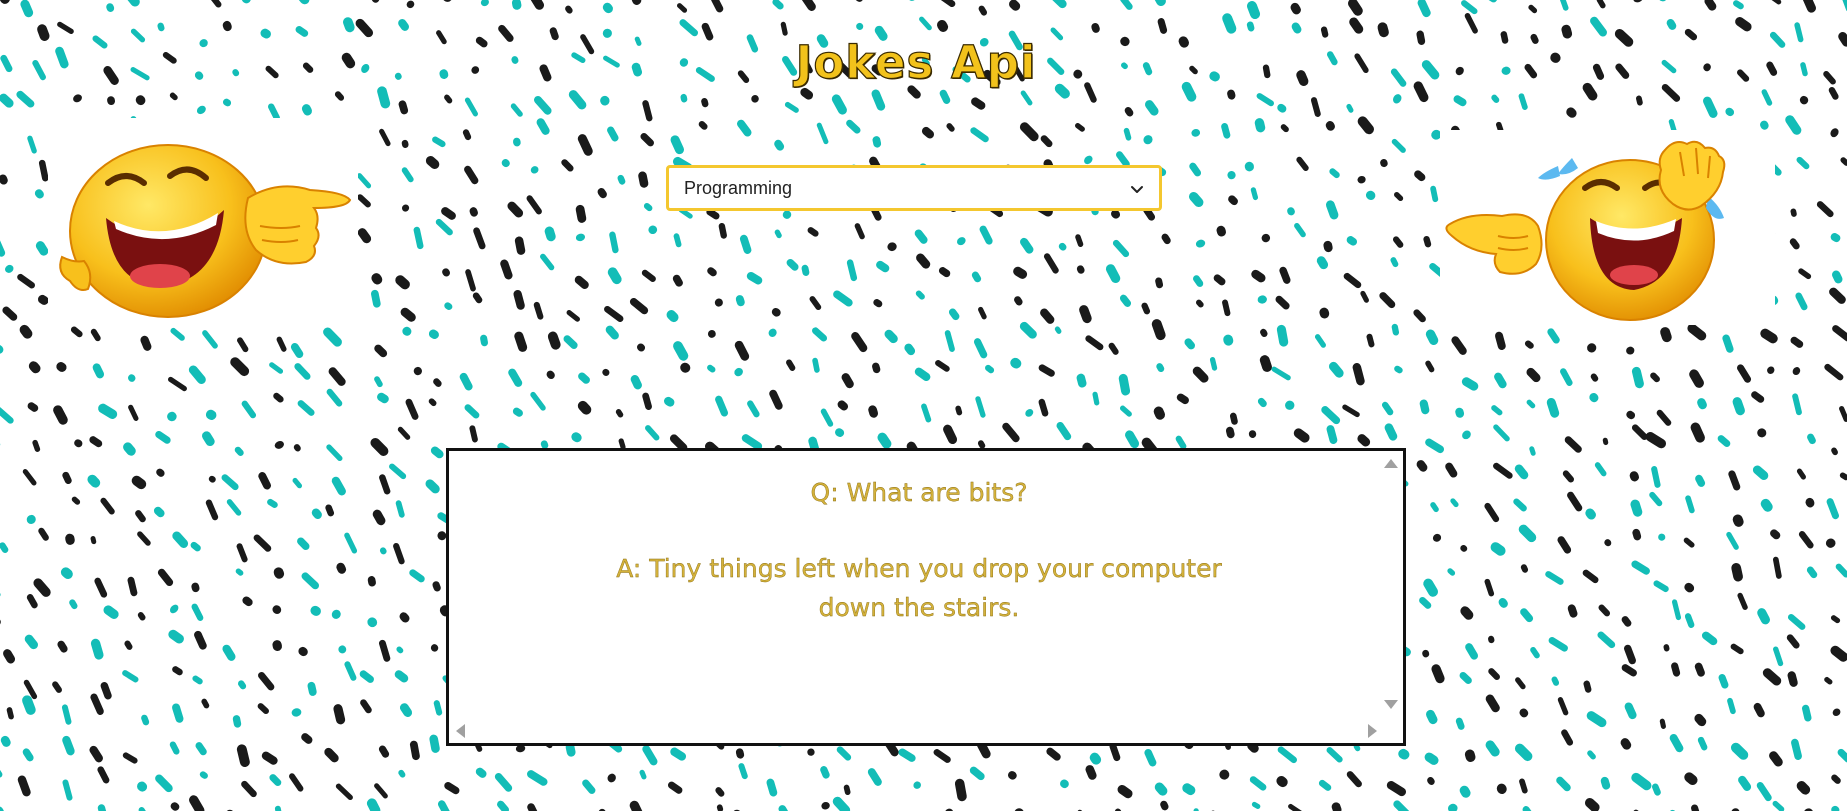 The width and height of the screenshot is (1847, 811). Describe the element at coordinates (460, 731) in the screenshot. I see `scroll-left-arrow-icon` at that location.